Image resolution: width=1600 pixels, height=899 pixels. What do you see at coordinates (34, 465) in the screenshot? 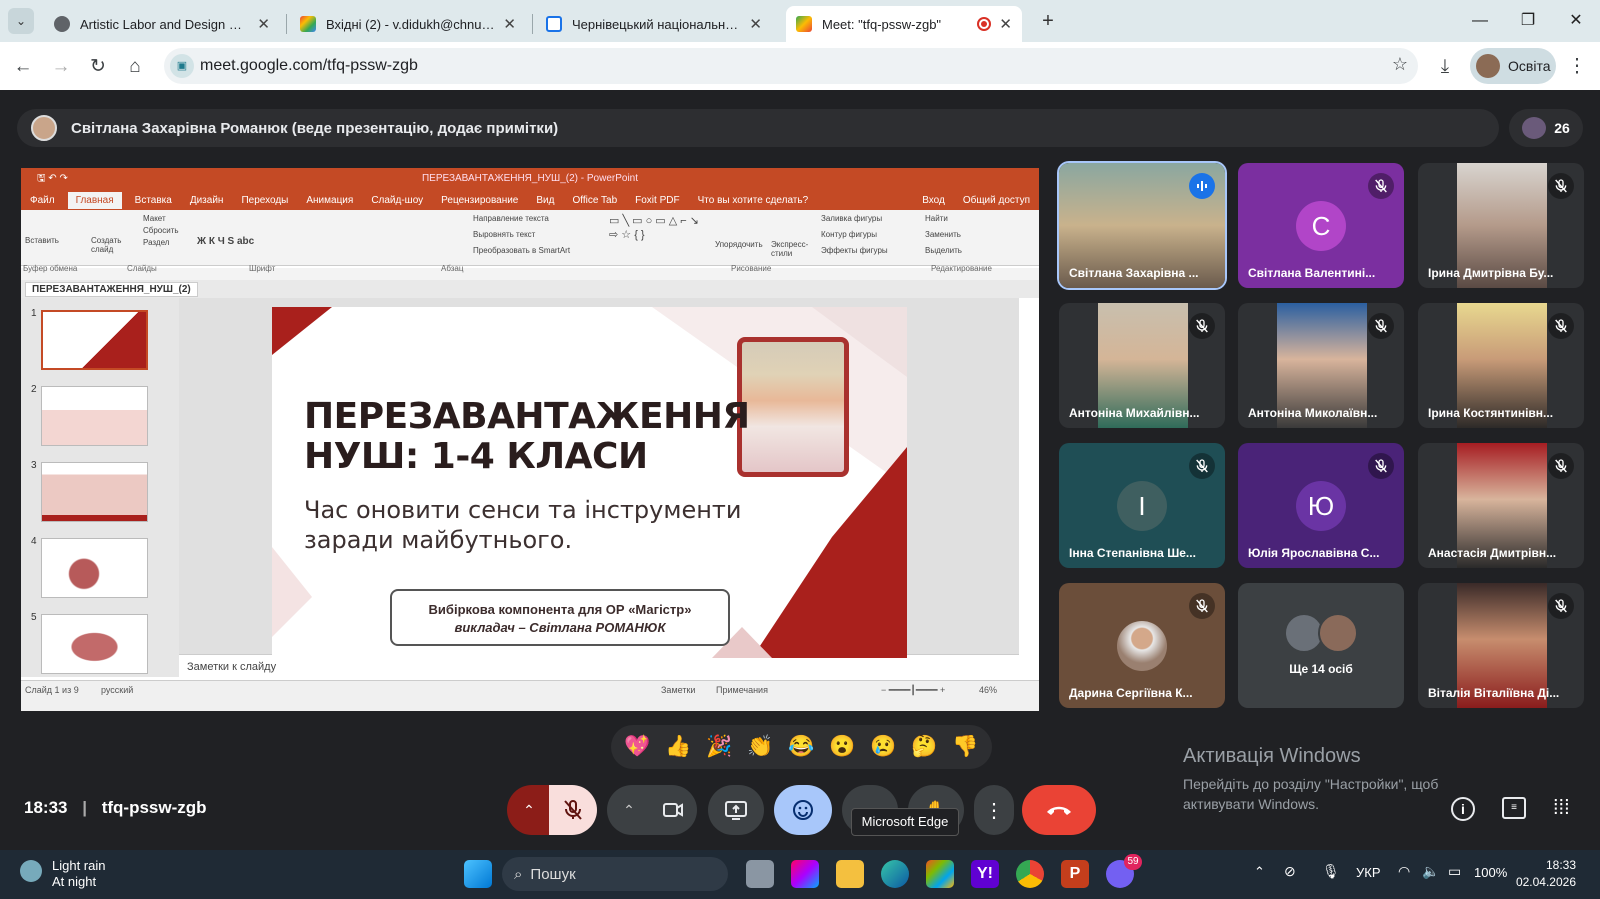
I see `thumbnail-number: 3` at bounding box center [34, 465].